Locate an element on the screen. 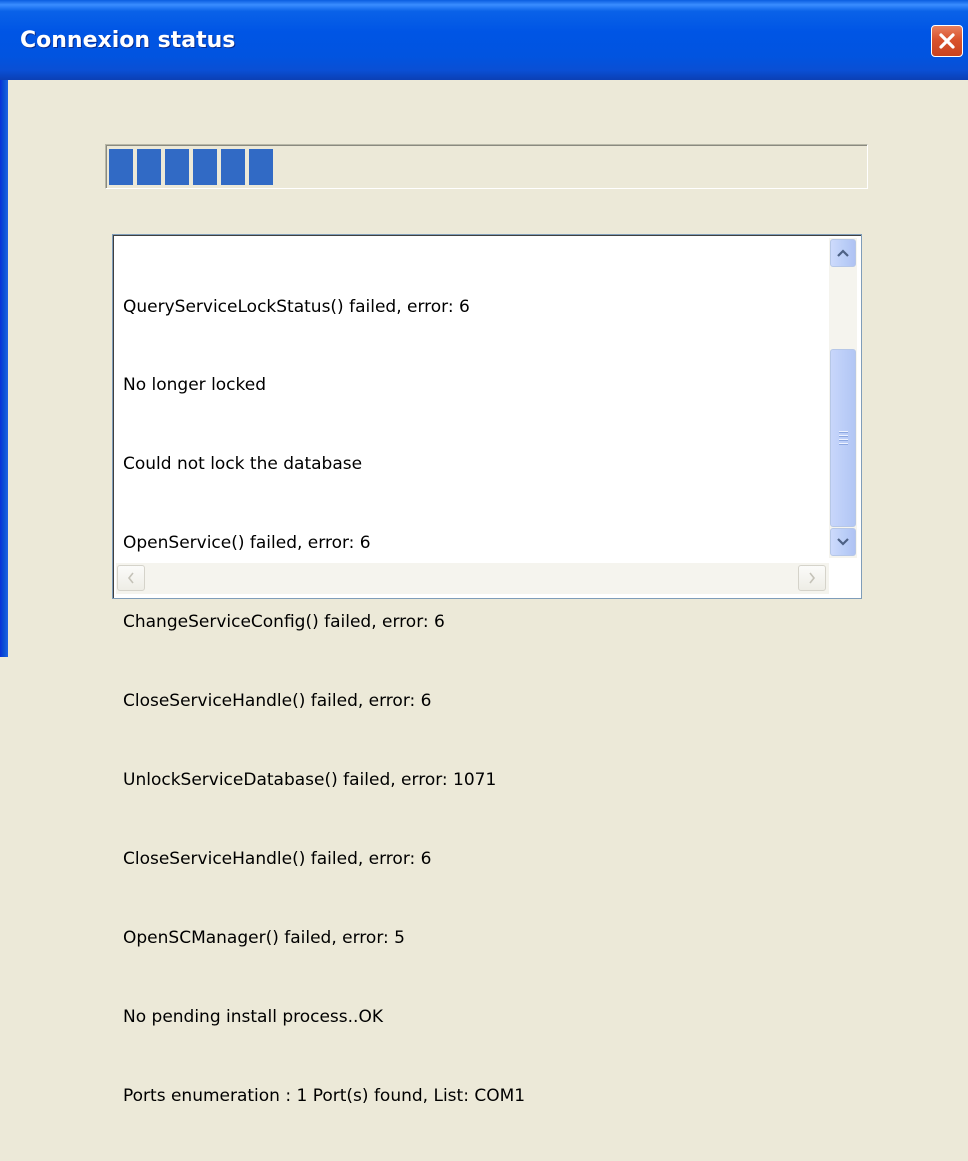 The height and width of the screenshot is (1161, 968). chevron-right-icon is located at coordinates (812, 578).